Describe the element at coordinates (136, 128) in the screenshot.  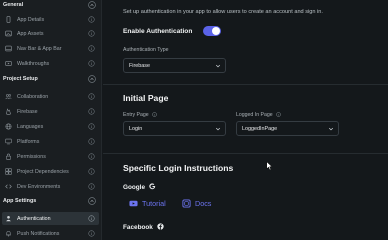
I see `entry-page-value: Login` at that location.